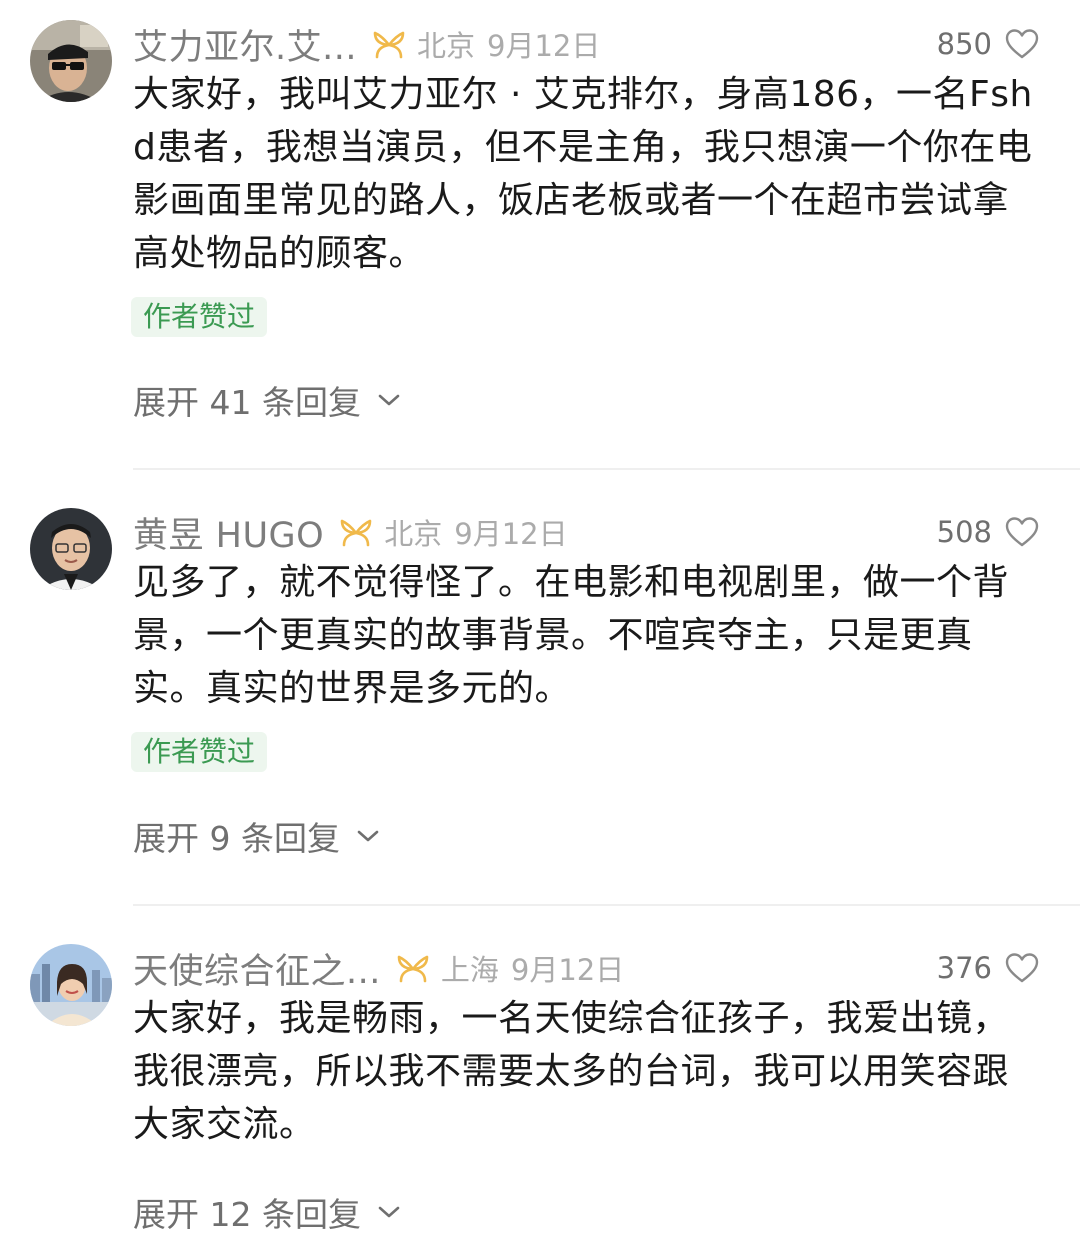 The width and height of the screenshot is (1080, 1247). I want to click on like-count: 508, so click(964, 532).